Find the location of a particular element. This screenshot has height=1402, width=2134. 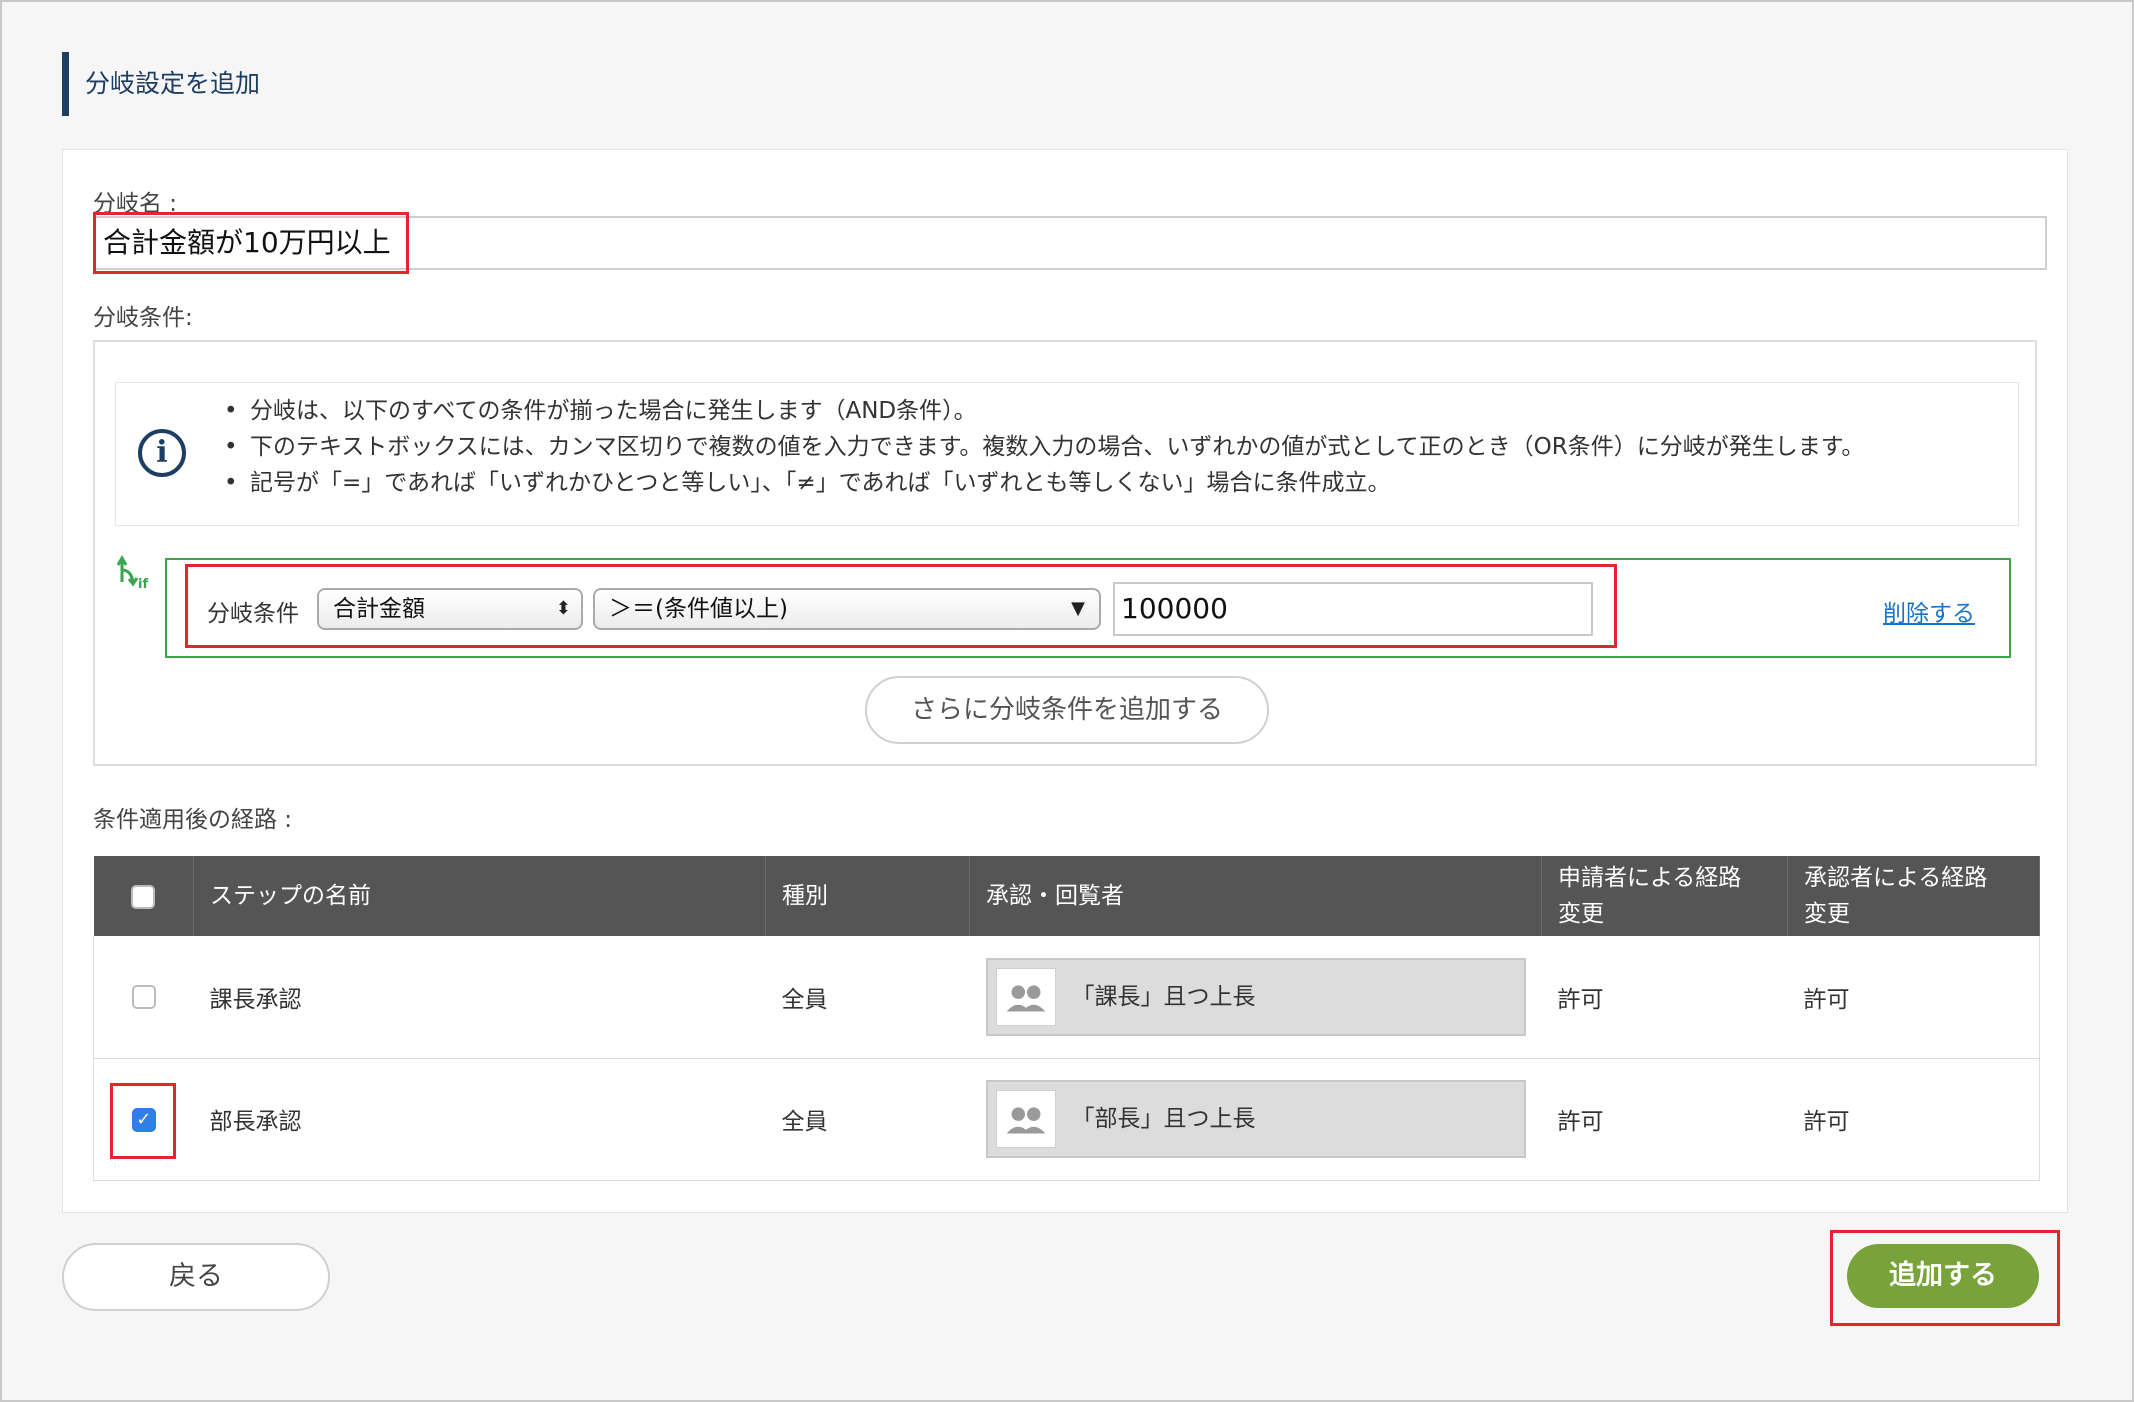

info-item: 分岐は、以下のすべての条件が揃った場合に発生します（AND条件）。 is located at coordinates (1044, 411).